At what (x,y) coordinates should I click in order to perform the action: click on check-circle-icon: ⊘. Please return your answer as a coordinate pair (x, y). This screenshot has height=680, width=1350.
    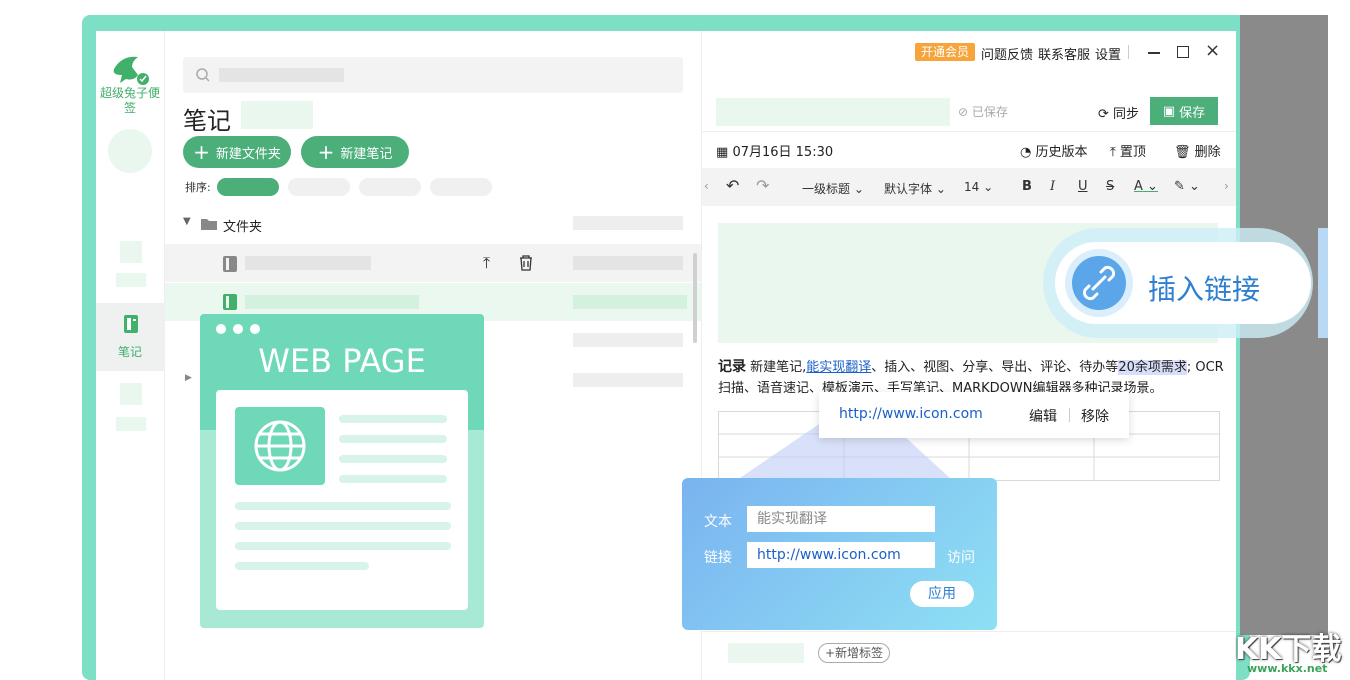
    Looking at the image, I should click on (963, 112).